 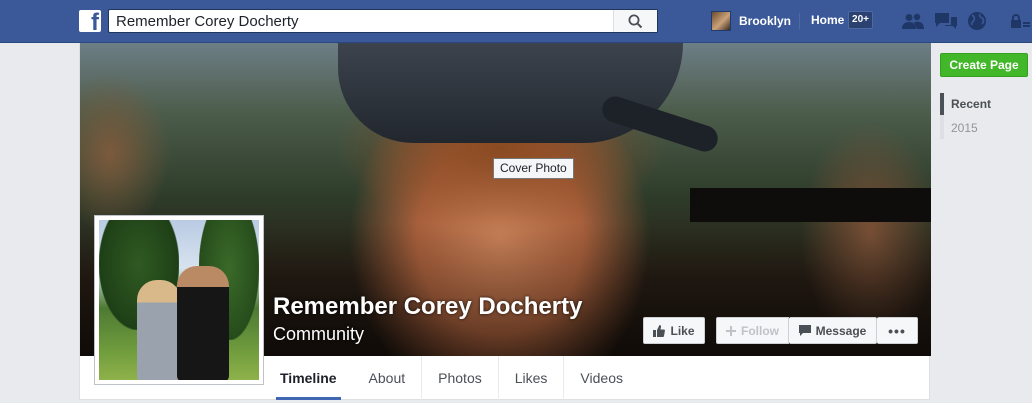 What do you see at coordinates (841, 330) in the screenshot?
I see `message-label: Message` at bounding box center [841, 330].